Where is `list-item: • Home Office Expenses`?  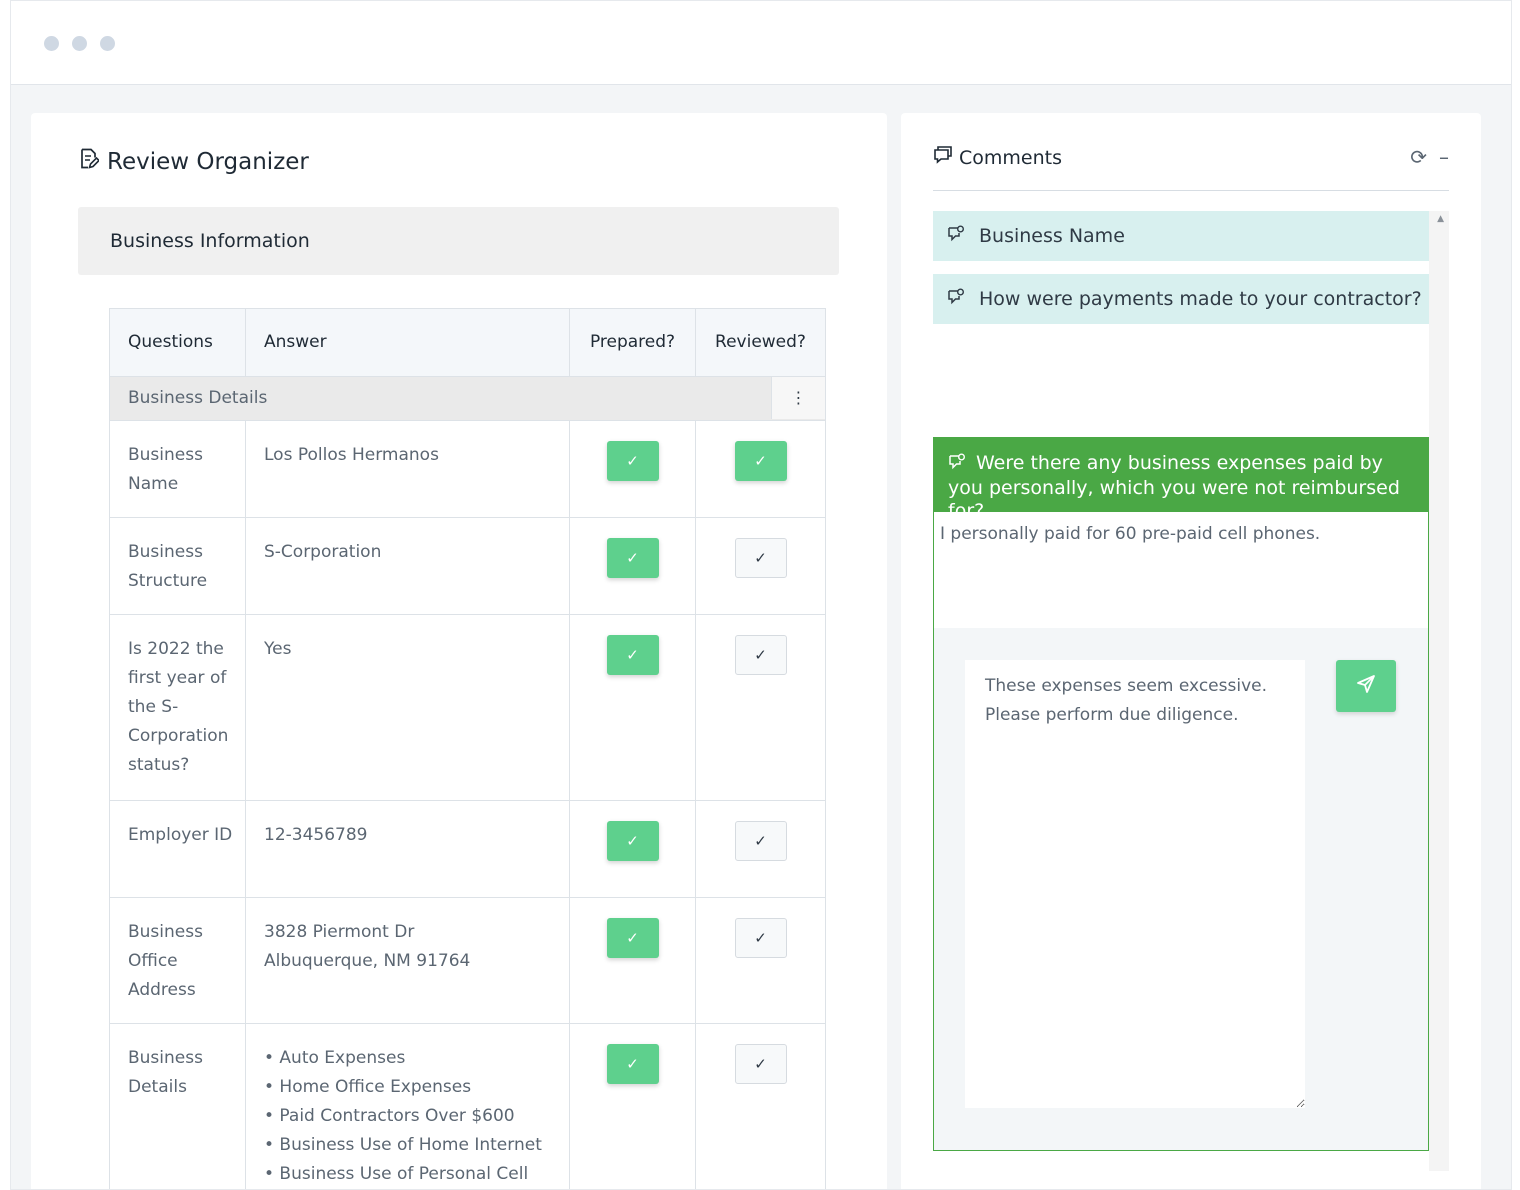 list-item: • Home Office Expenses is located at coordinates (368, 1087).